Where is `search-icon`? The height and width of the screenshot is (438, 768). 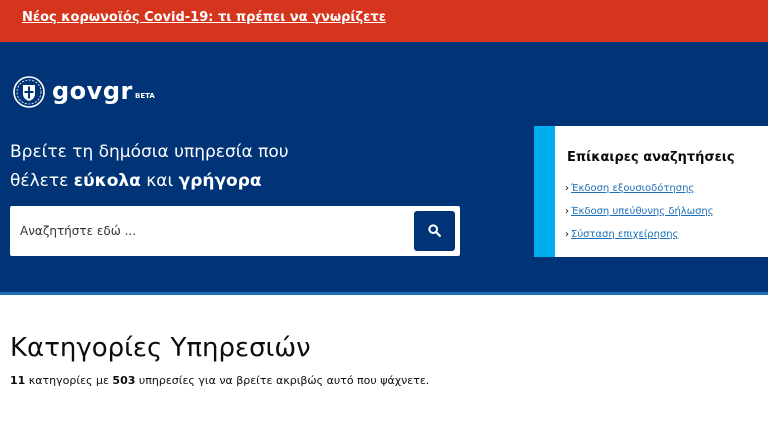 search-icon is located at coordinates (434, 230).